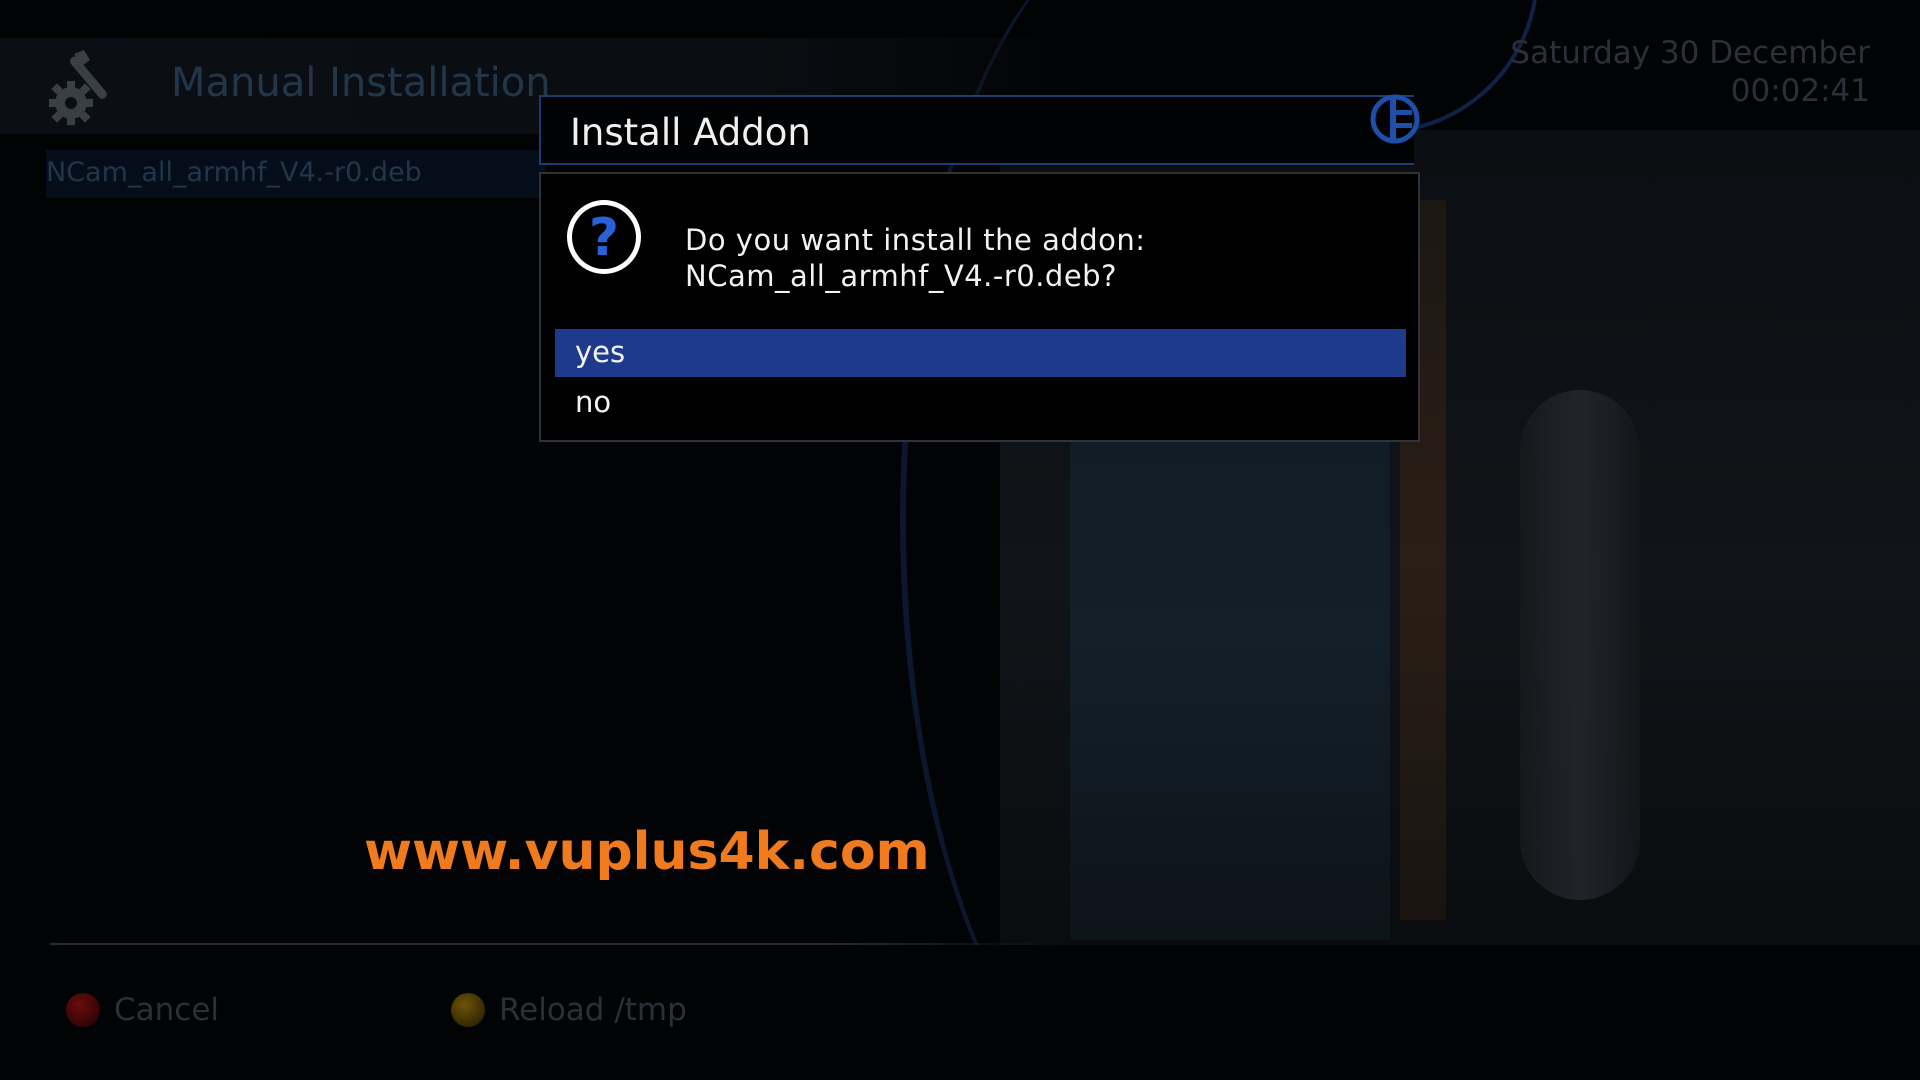  Describe the element at coordinates (647, 852) in the screenshot. I see `watermark: www.vuplus4k.com` at that location.